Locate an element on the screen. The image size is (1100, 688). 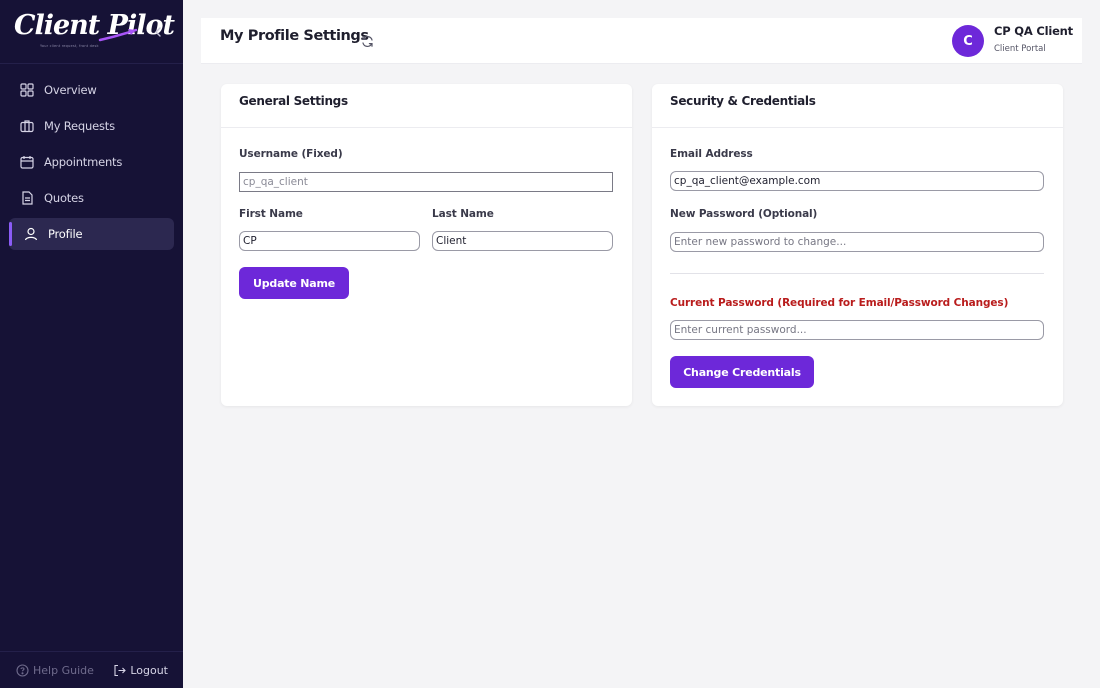
logo-text: Client Pilot is located at coordinates (94, 25).